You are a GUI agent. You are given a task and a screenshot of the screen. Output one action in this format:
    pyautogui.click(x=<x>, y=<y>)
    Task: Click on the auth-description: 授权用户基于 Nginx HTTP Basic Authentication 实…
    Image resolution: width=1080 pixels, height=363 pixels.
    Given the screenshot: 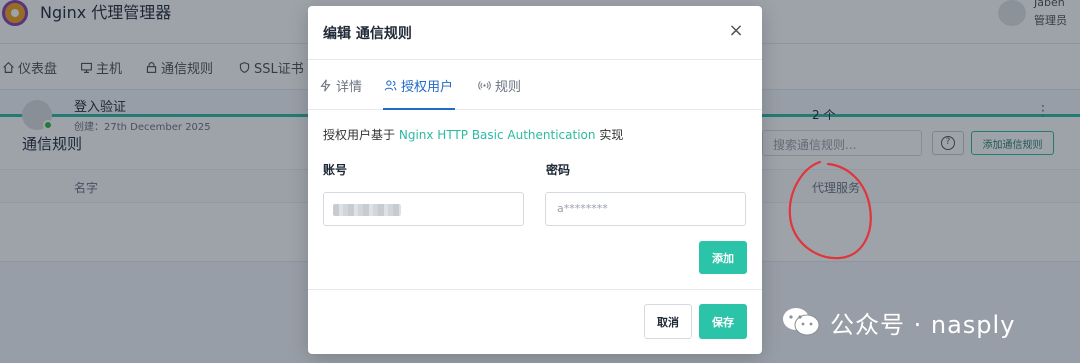 What is the action you would take?
    pyautogui.click(x=473, y=134)
    